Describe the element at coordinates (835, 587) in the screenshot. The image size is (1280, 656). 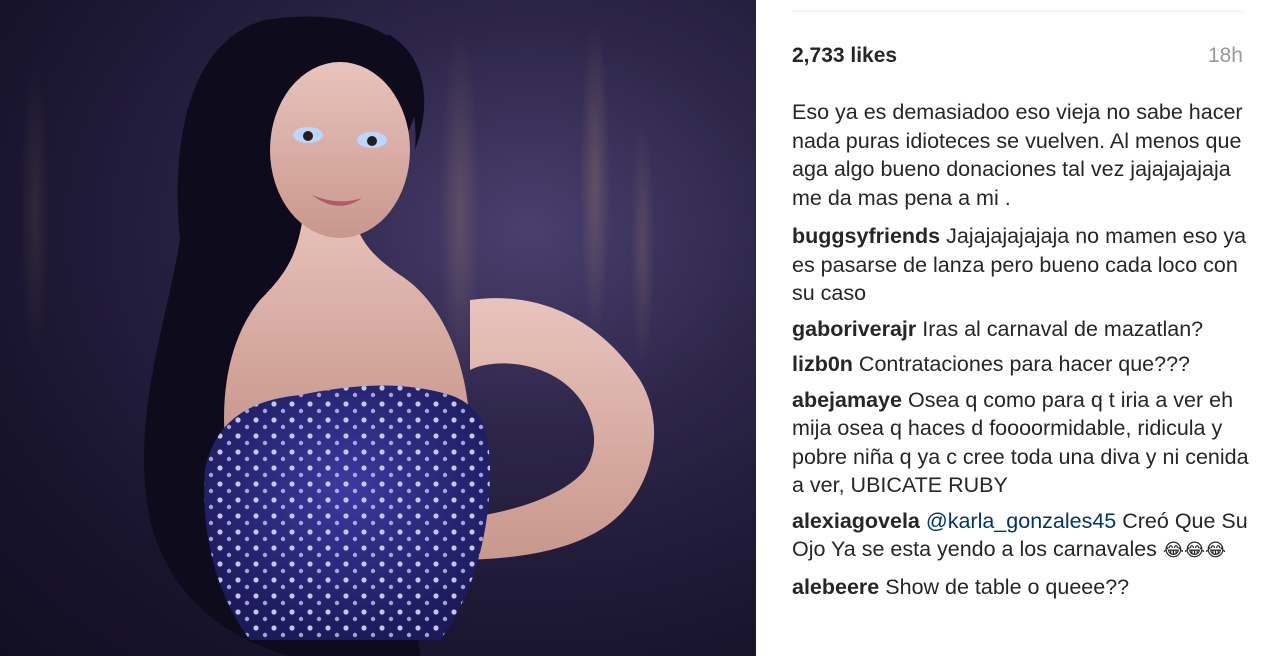
I see `comment-username: alebeere` at that location.